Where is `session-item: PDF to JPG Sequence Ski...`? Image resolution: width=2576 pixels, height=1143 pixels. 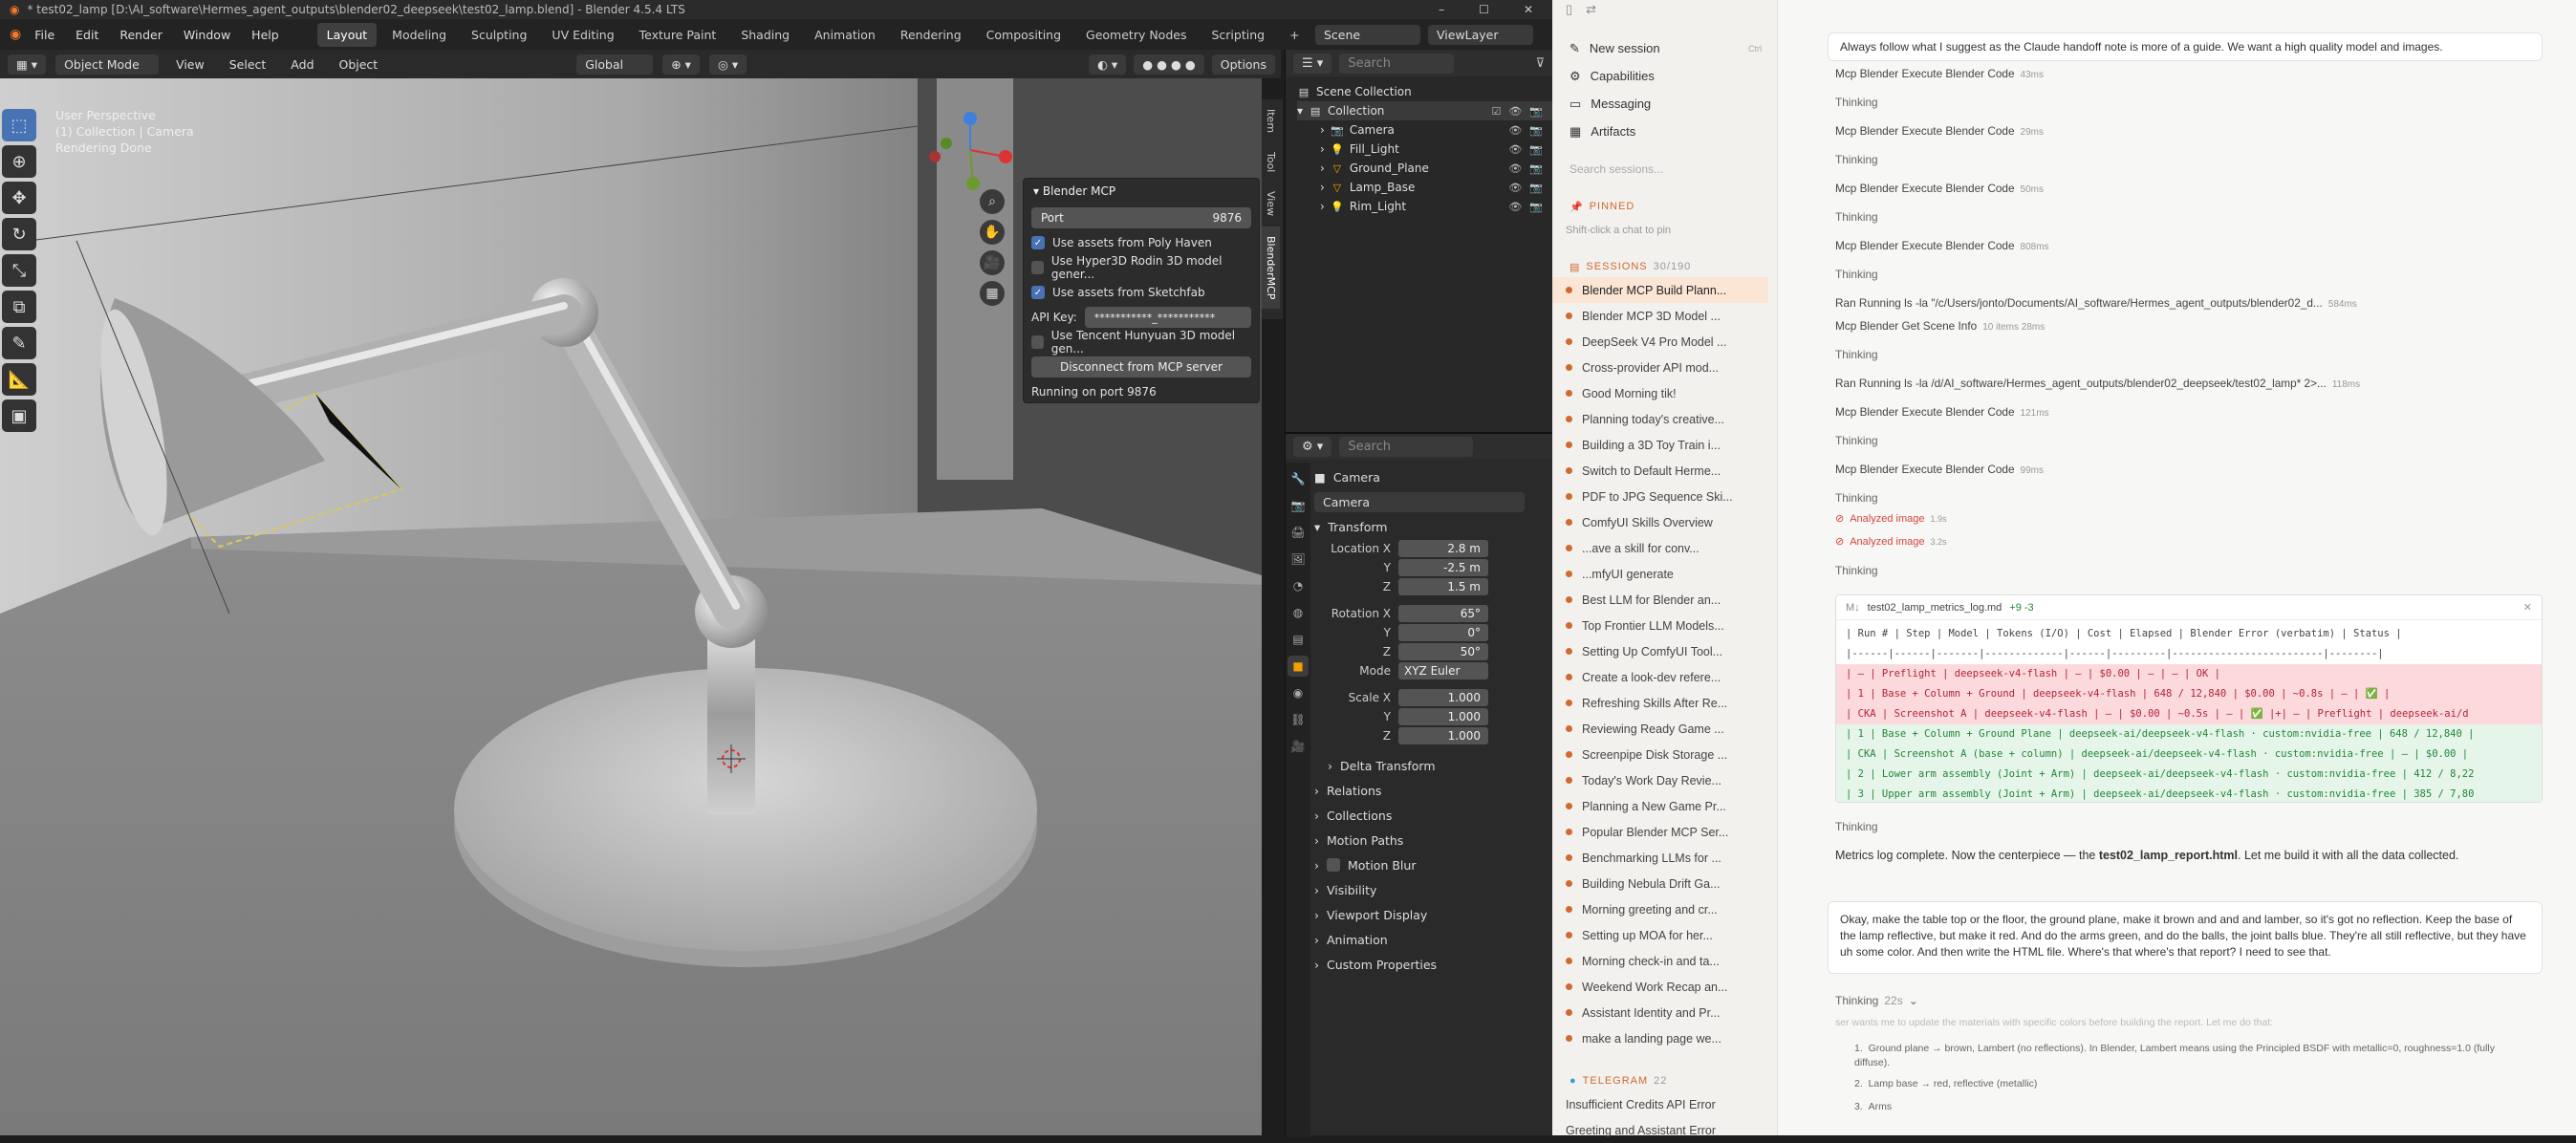 session-item: PDF to JPG Sequence Ski... is located at coordinates (1660, 496).